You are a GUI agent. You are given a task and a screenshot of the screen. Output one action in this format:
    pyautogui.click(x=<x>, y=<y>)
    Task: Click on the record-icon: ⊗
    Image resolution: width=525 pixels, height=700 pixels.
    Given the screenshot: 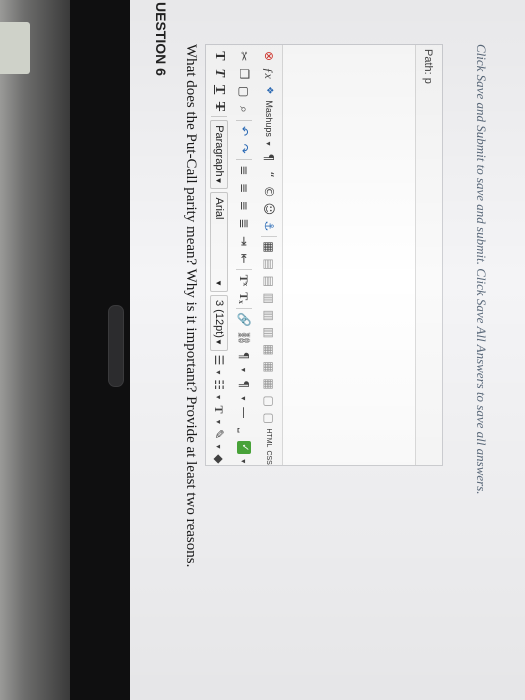 What is the action you would take?
    pyautogui.click(x=269, y=56)
    